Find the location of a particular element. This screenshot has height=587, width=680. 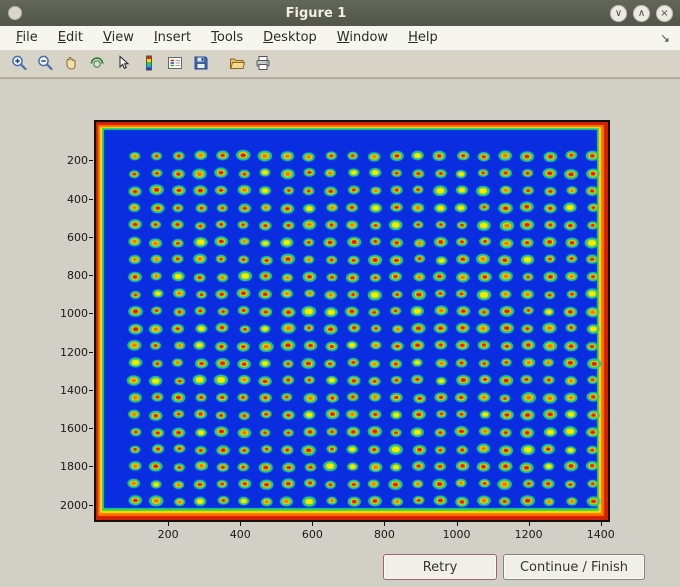

rotate-3d-button is located at coordinates (97, 64).